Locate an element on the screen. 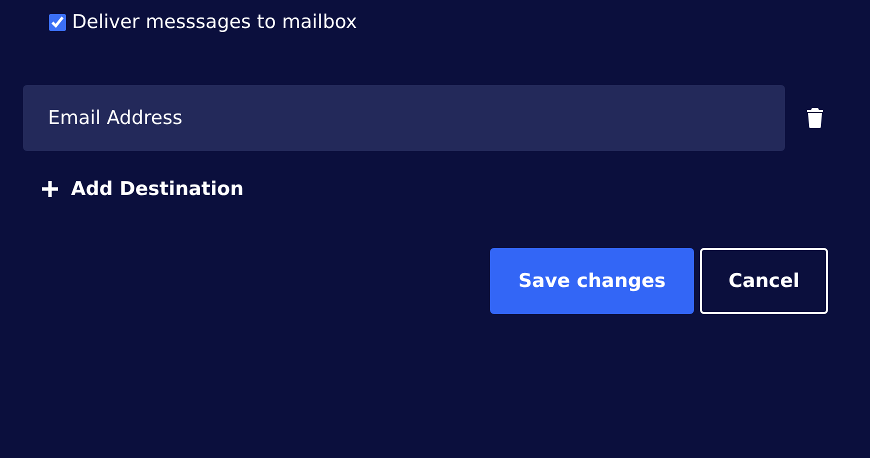  email-input-field: Email Address is located at coordinates (404, 118).